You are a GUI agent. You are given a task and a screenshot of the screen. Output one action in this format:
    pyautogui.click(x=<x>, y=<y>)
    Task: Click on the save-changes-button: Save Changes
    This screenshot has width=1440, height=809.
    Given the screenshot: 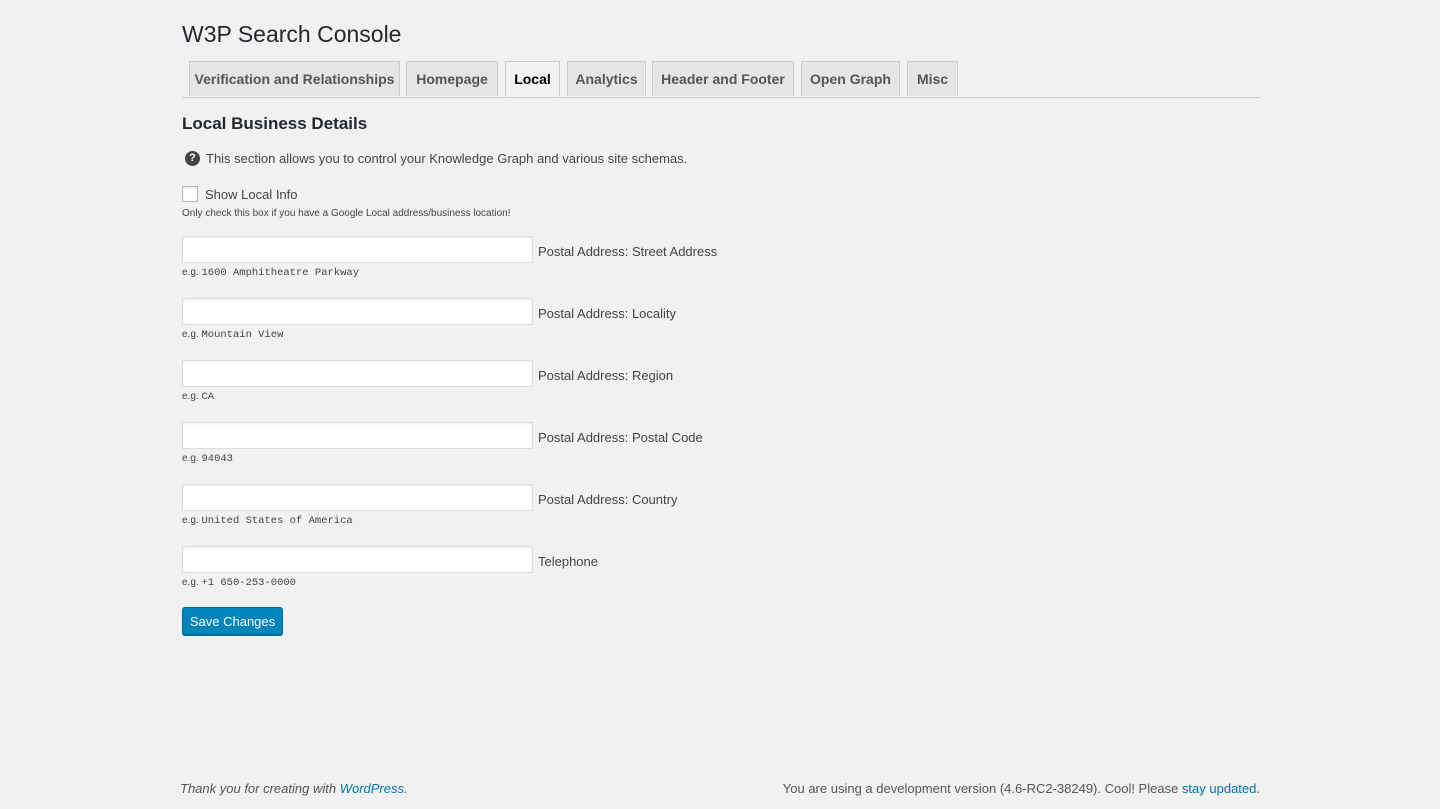 What is the action you would take?
    pyautogui.click(x=232, y=621)
    